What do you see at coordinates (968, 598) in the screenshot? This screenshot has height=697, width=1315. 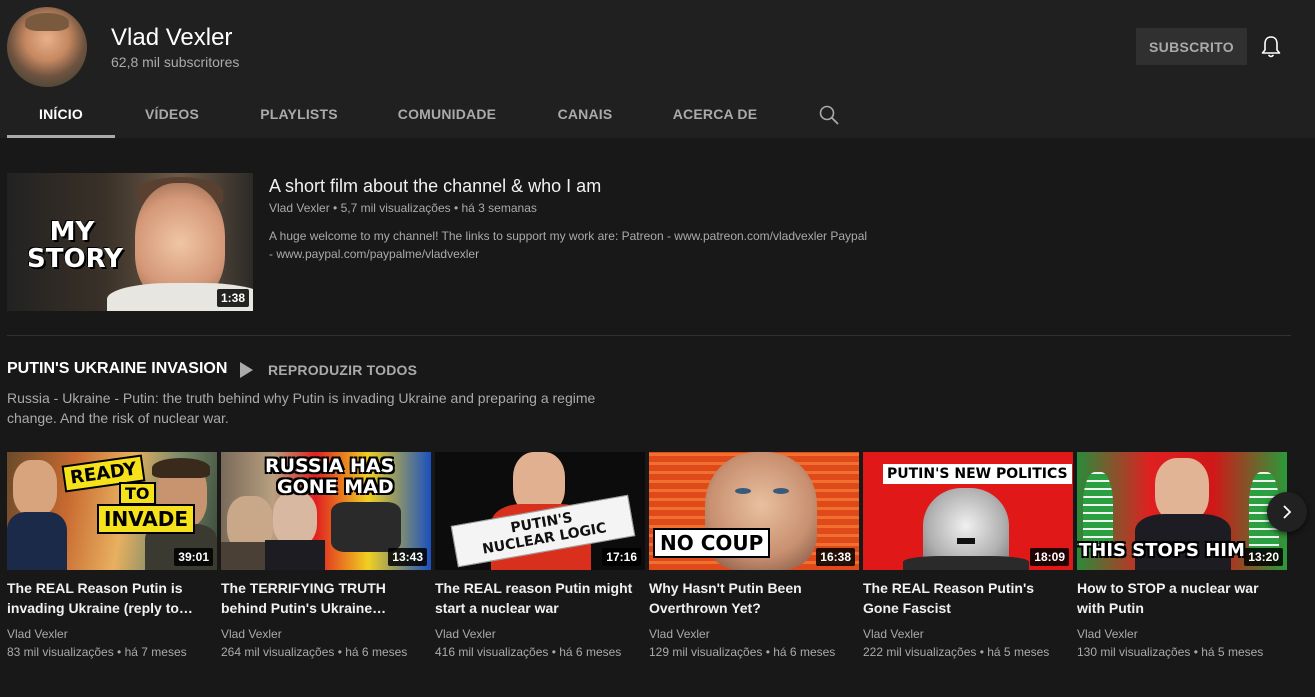 I see `video-title: The REAL Reason Putin's Gone Fascist` at bounding box center [968, 598].